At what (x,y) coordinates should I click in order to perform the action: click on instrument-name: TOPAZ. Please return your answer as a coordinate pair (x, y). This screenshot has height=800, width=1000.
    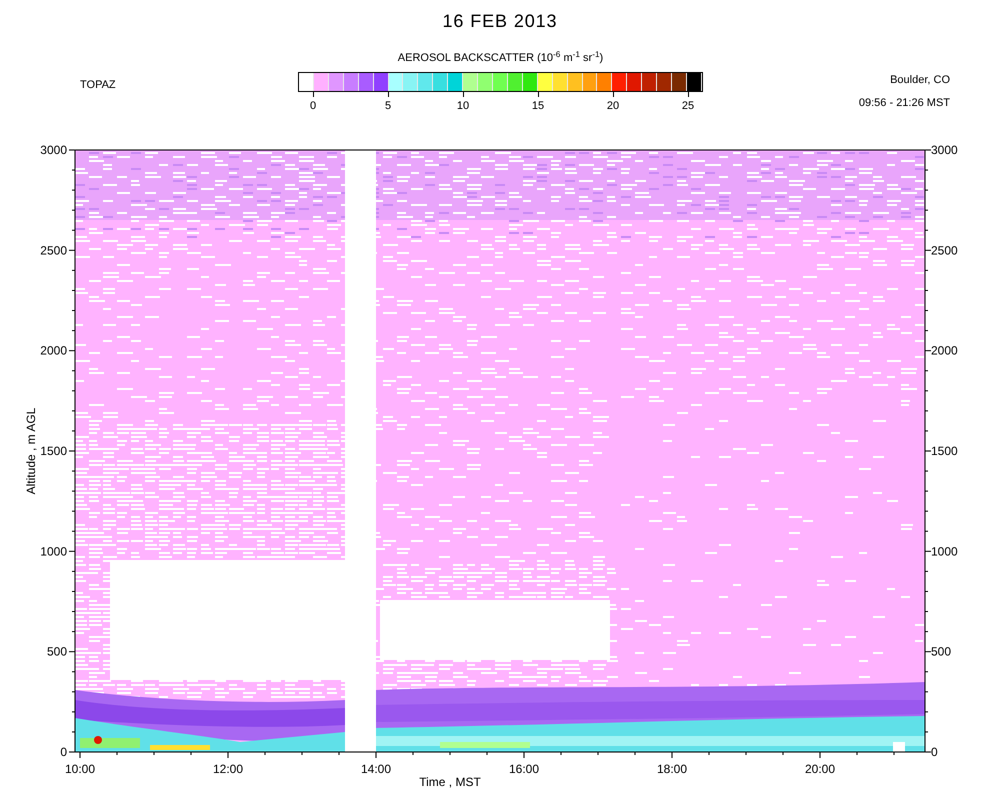
    Looking at the image, I should click on (98, 85).